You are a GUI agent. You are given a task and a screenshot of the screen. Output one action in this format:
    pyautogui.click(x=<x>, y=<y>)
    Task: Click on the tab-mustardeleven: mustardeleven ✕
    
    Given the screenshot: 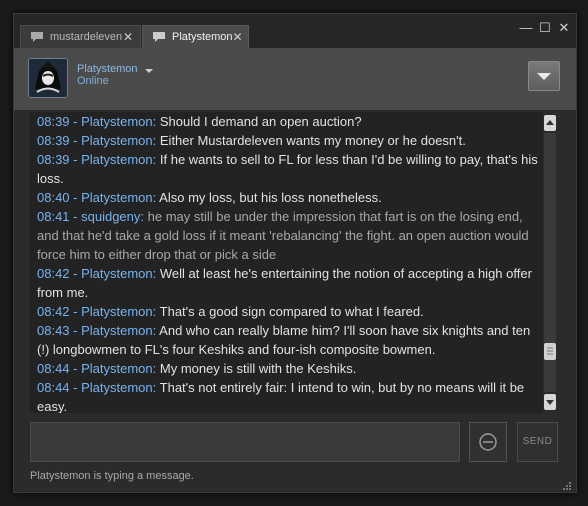 What is the action you would take?
    pyautogui.click(x=80, y=36)
    